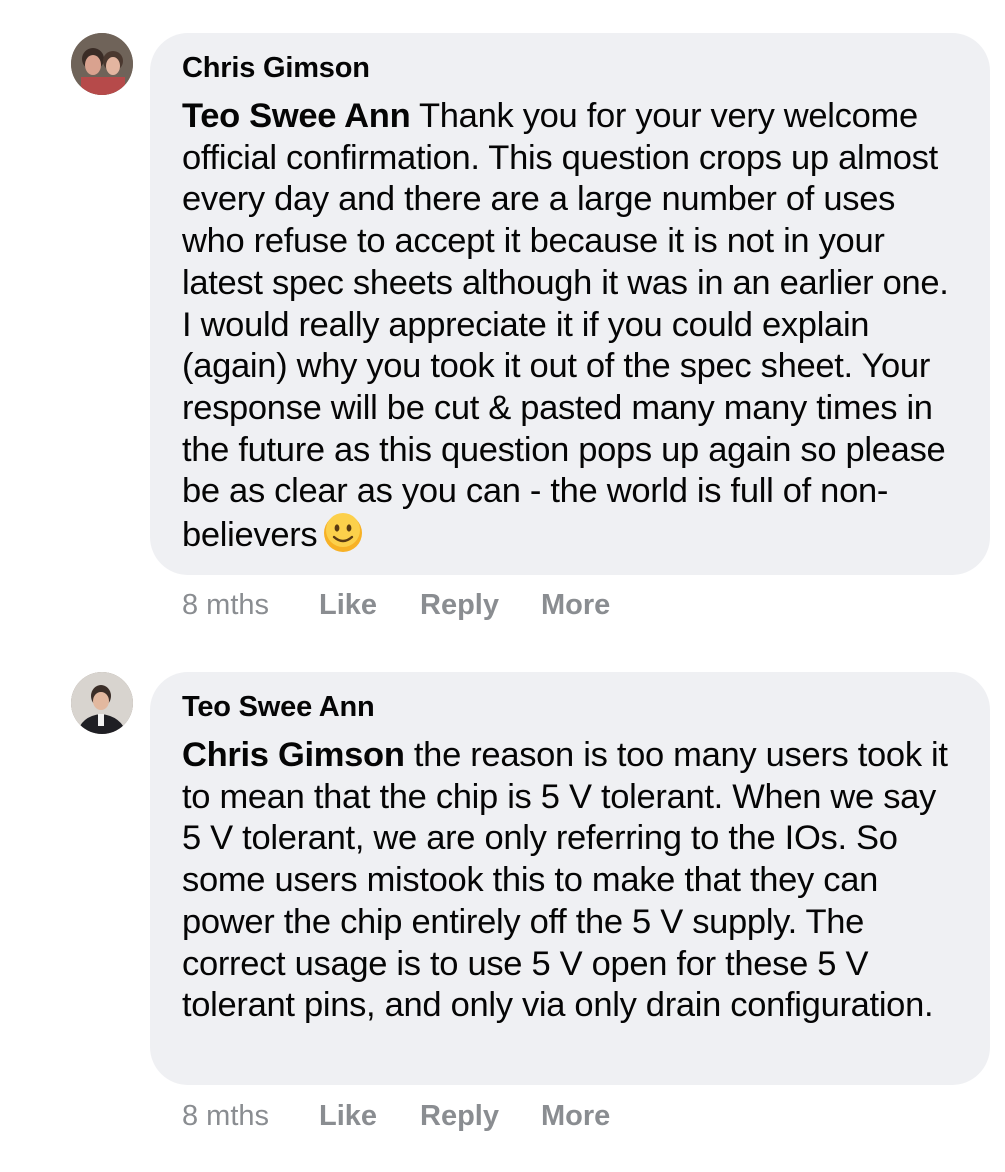 This screenshot has width=1005, height=1172. Describe the element at coordinates (296, 116) in the screenshot. I see `mention-link: Teo Swee Ann` at that location.